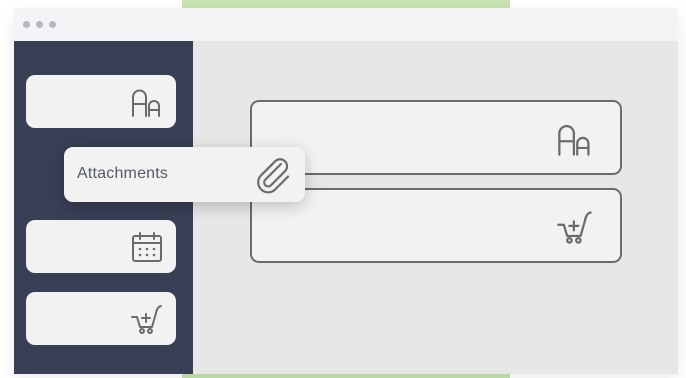 The width and height of the screenshot is (686, 378). Describe the element at coordinates (101, 246) in the screenshot. I see `sidebar-item-date-field` at that location.